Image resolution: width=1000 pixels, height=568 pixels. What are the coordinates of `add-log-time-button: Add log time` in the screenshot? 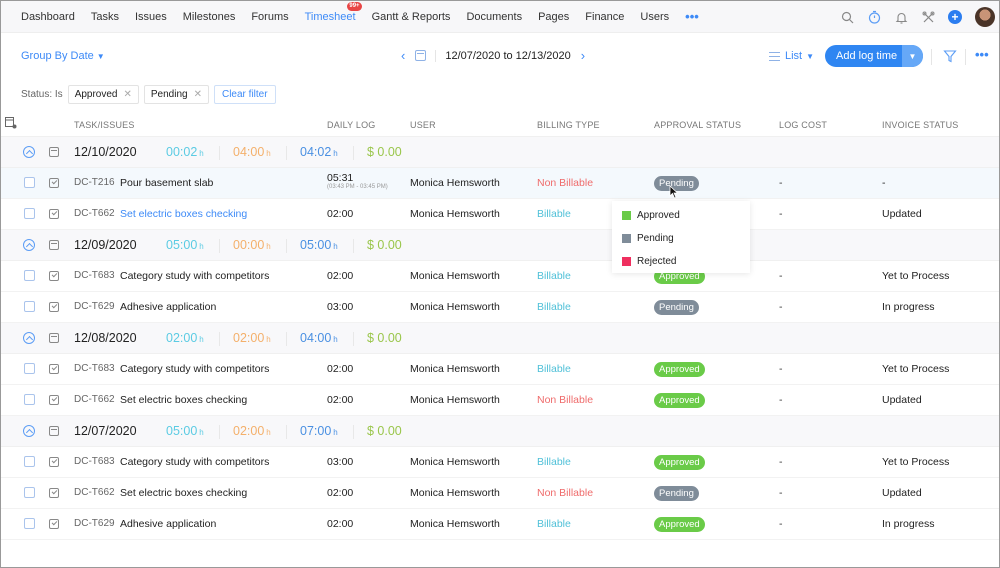 It's located at (863, 56).